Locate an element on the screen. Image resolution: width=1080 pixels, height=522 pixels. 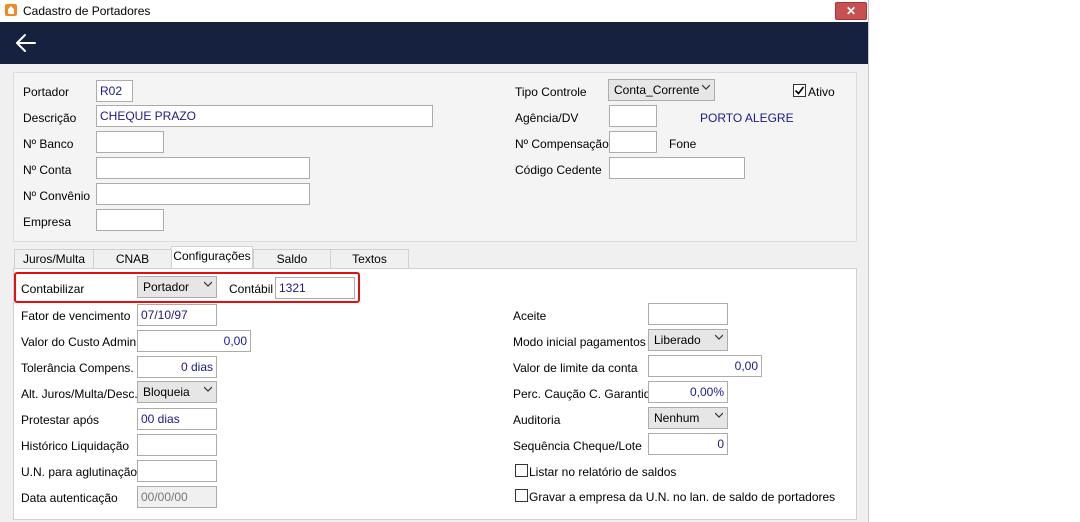
auditoria-select: Nenhum is located at coordinates (688, 418).